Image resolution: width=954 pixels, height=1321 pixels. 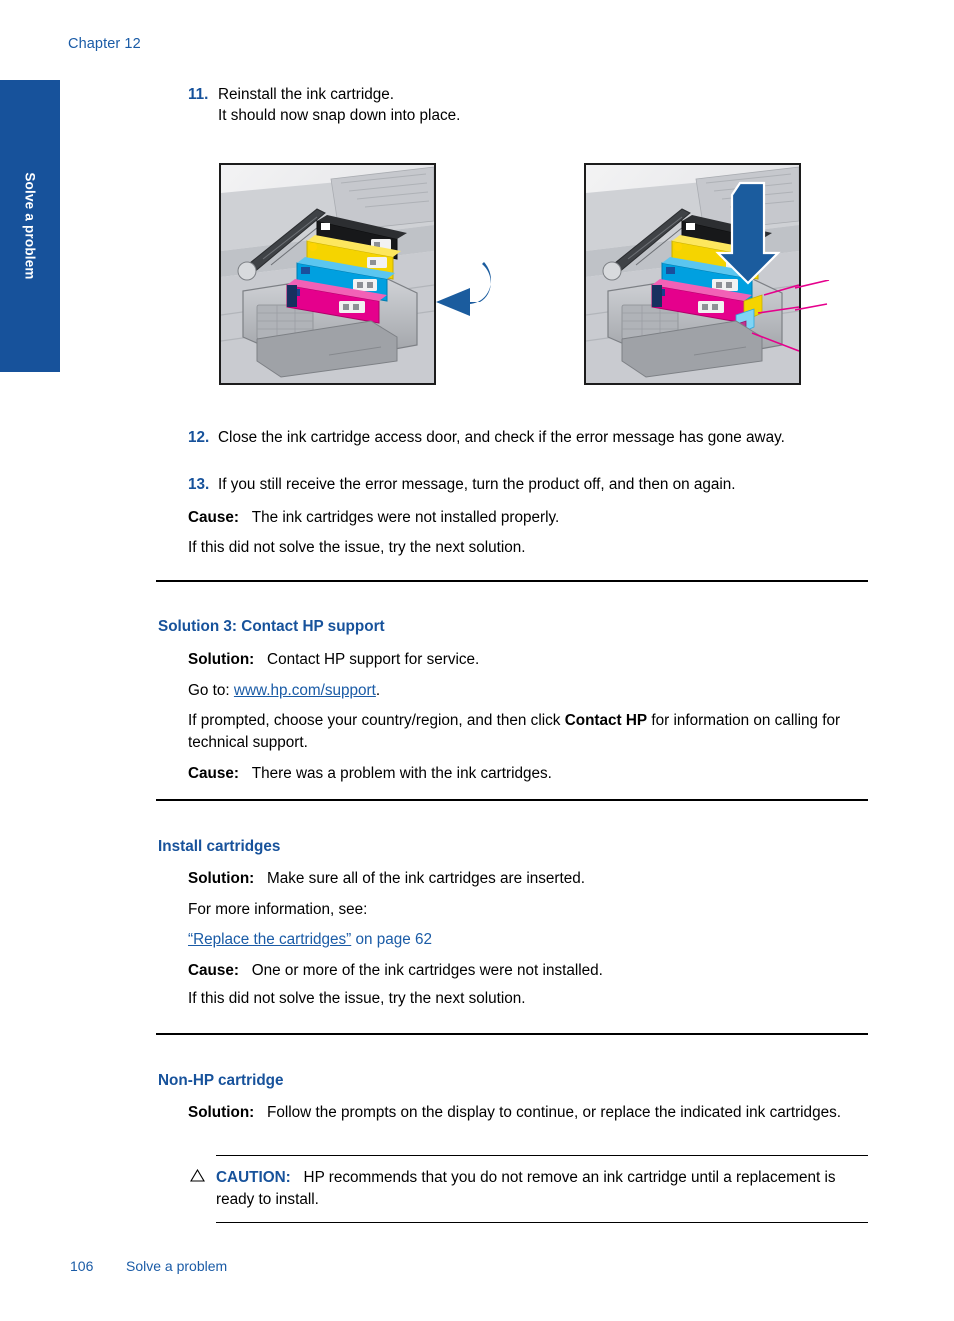 What do you see at coordinates (82, 1266) in the screenshot?
I see `footer-page-number: 106` at bounding box center [82, 1266].